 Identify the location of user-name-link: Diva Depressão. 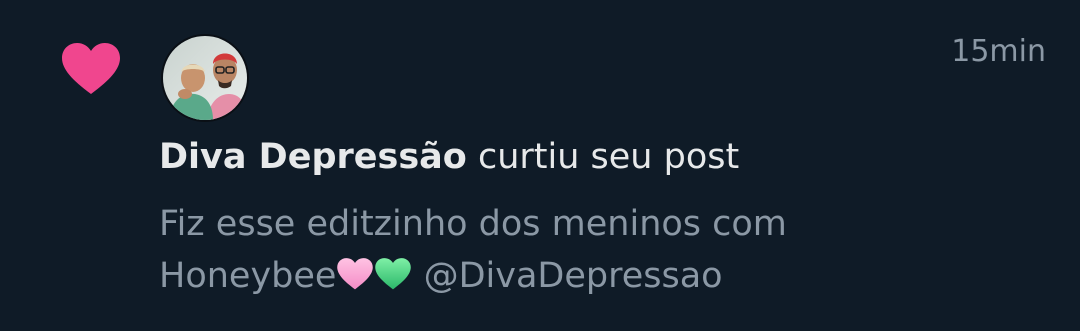
(313, 157).